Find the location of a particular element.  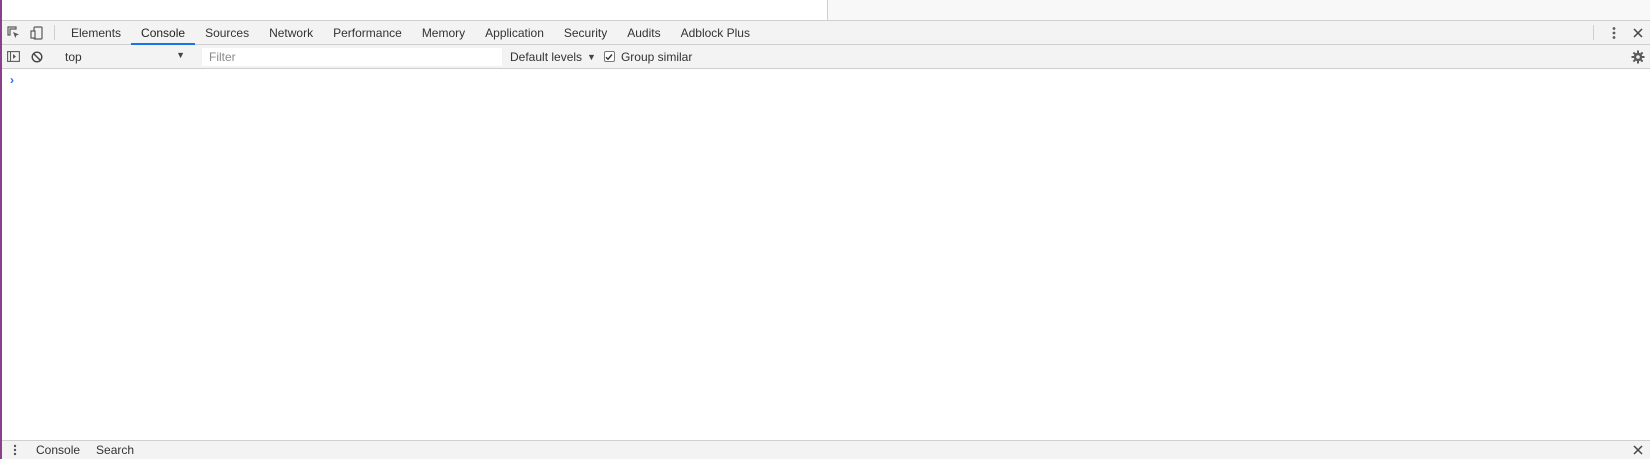

drawer-tab-console: Console is located at coordinates (58, 450).